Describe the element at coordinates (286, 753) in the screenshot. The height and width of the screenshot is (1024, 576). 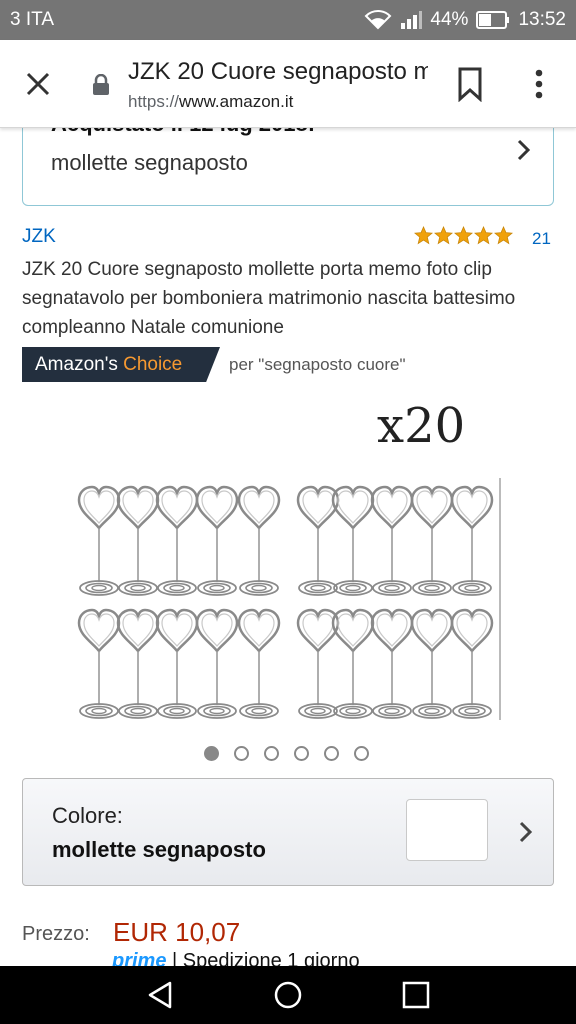
I see `image-carousel-dots` at that location.